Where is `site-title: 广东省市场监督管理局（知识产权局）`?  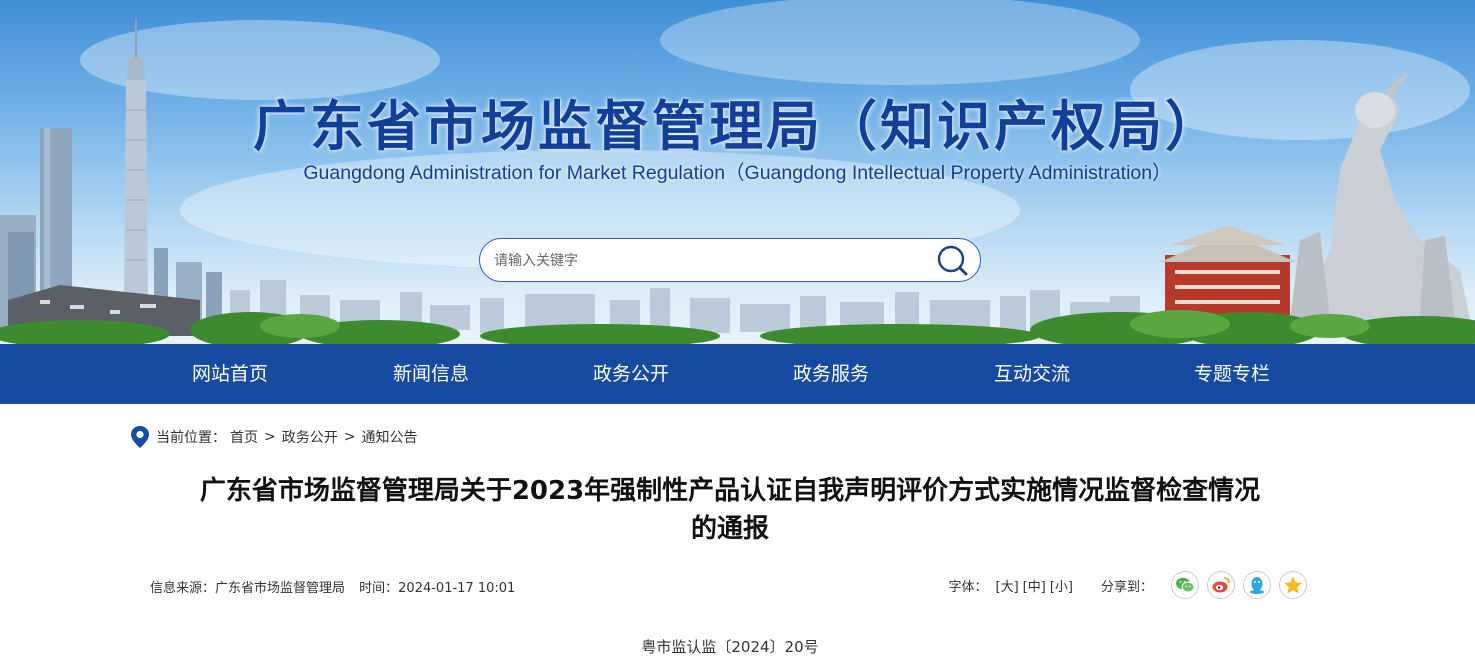
site-title: 广东省市场监督管理局（知识产权局） is located at coordinates (737, 126).